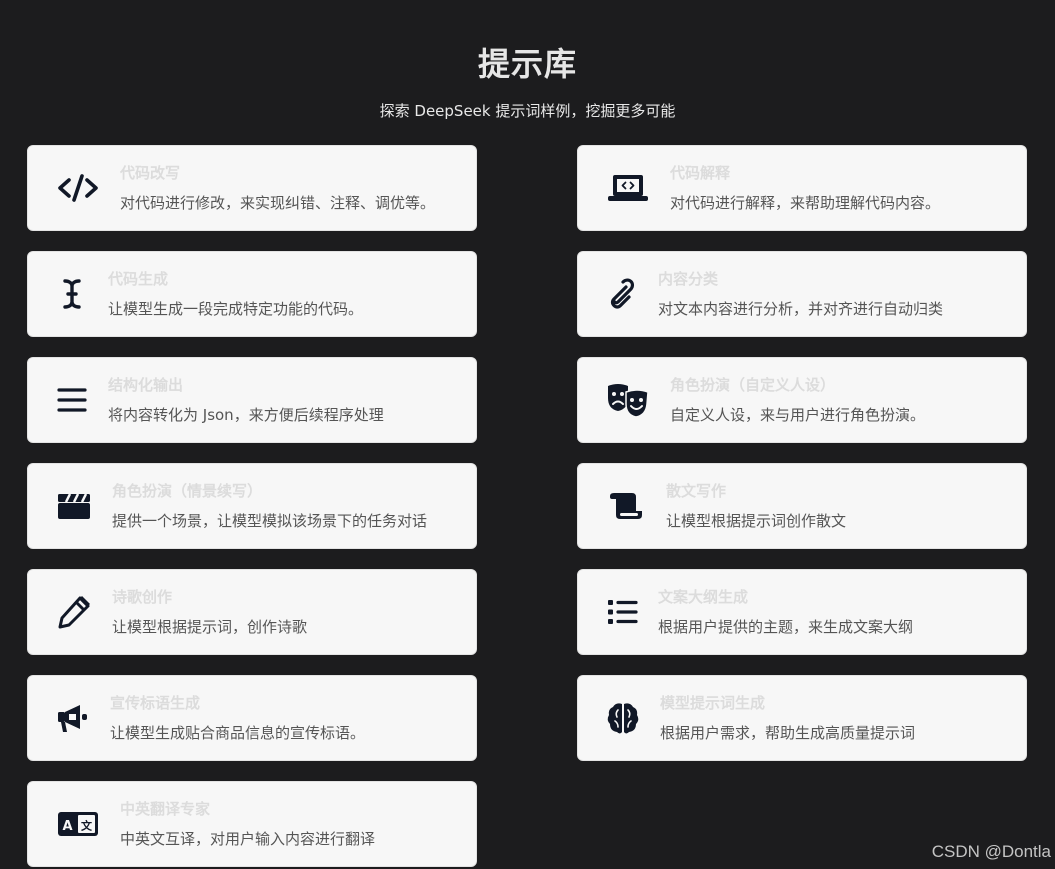  Describe the element at coordinates (756, 506) in the screenshot. I see `card-text: 散文写作 让模型根据提示词创作散文` at that location.